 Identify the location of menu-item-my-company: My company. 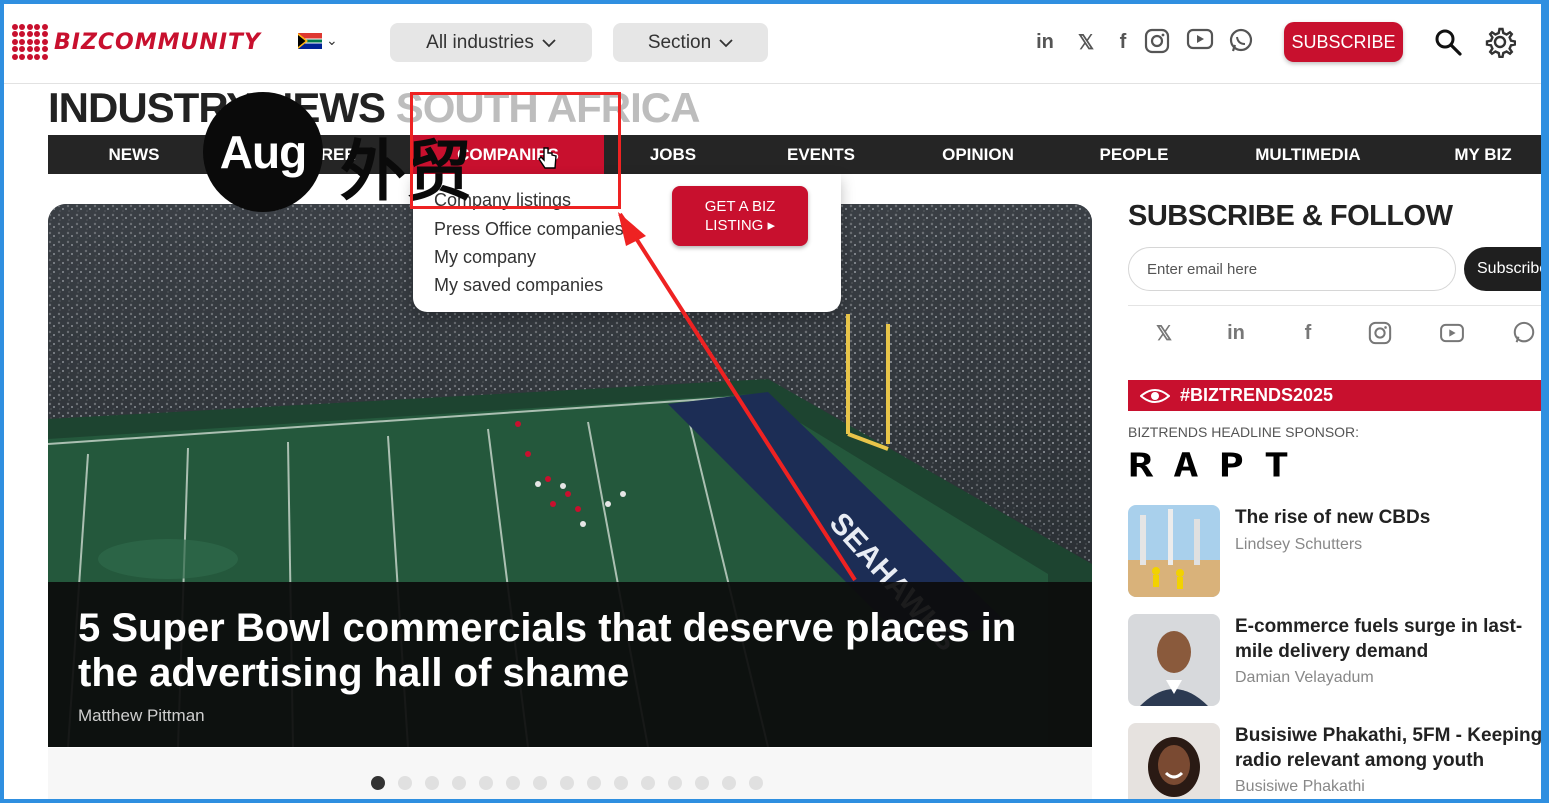
(485, 257).